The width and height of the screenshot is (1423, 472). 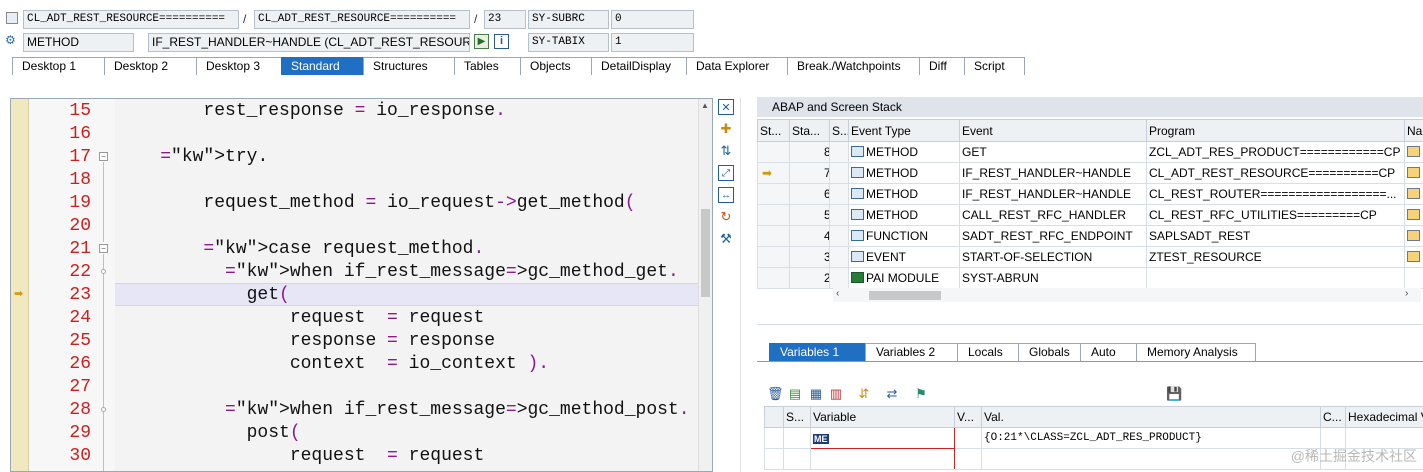 What do you see at coordinates (892, 394) in the screenshot?
I see `transfer-icon: ⇄` at bounding box center [892, 394].